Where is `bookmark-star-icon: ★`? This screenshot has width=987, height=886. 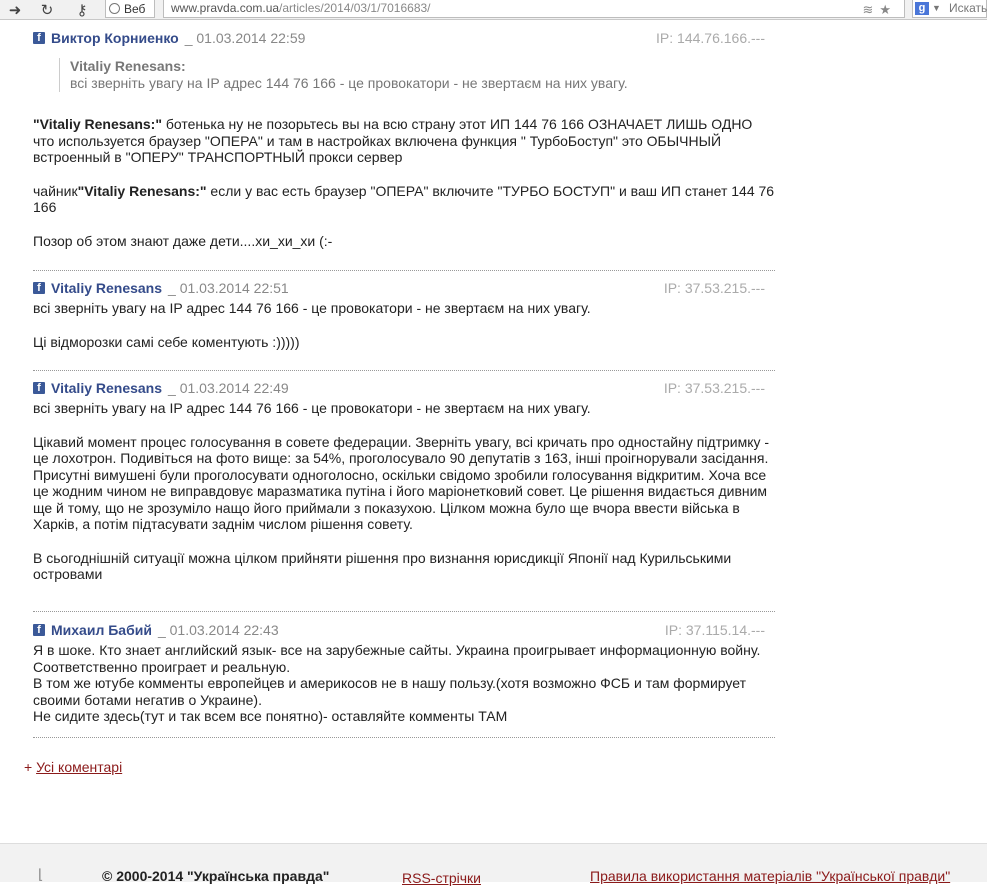
bookmark-star-icon: ★ is located at coordinates (885, 10).